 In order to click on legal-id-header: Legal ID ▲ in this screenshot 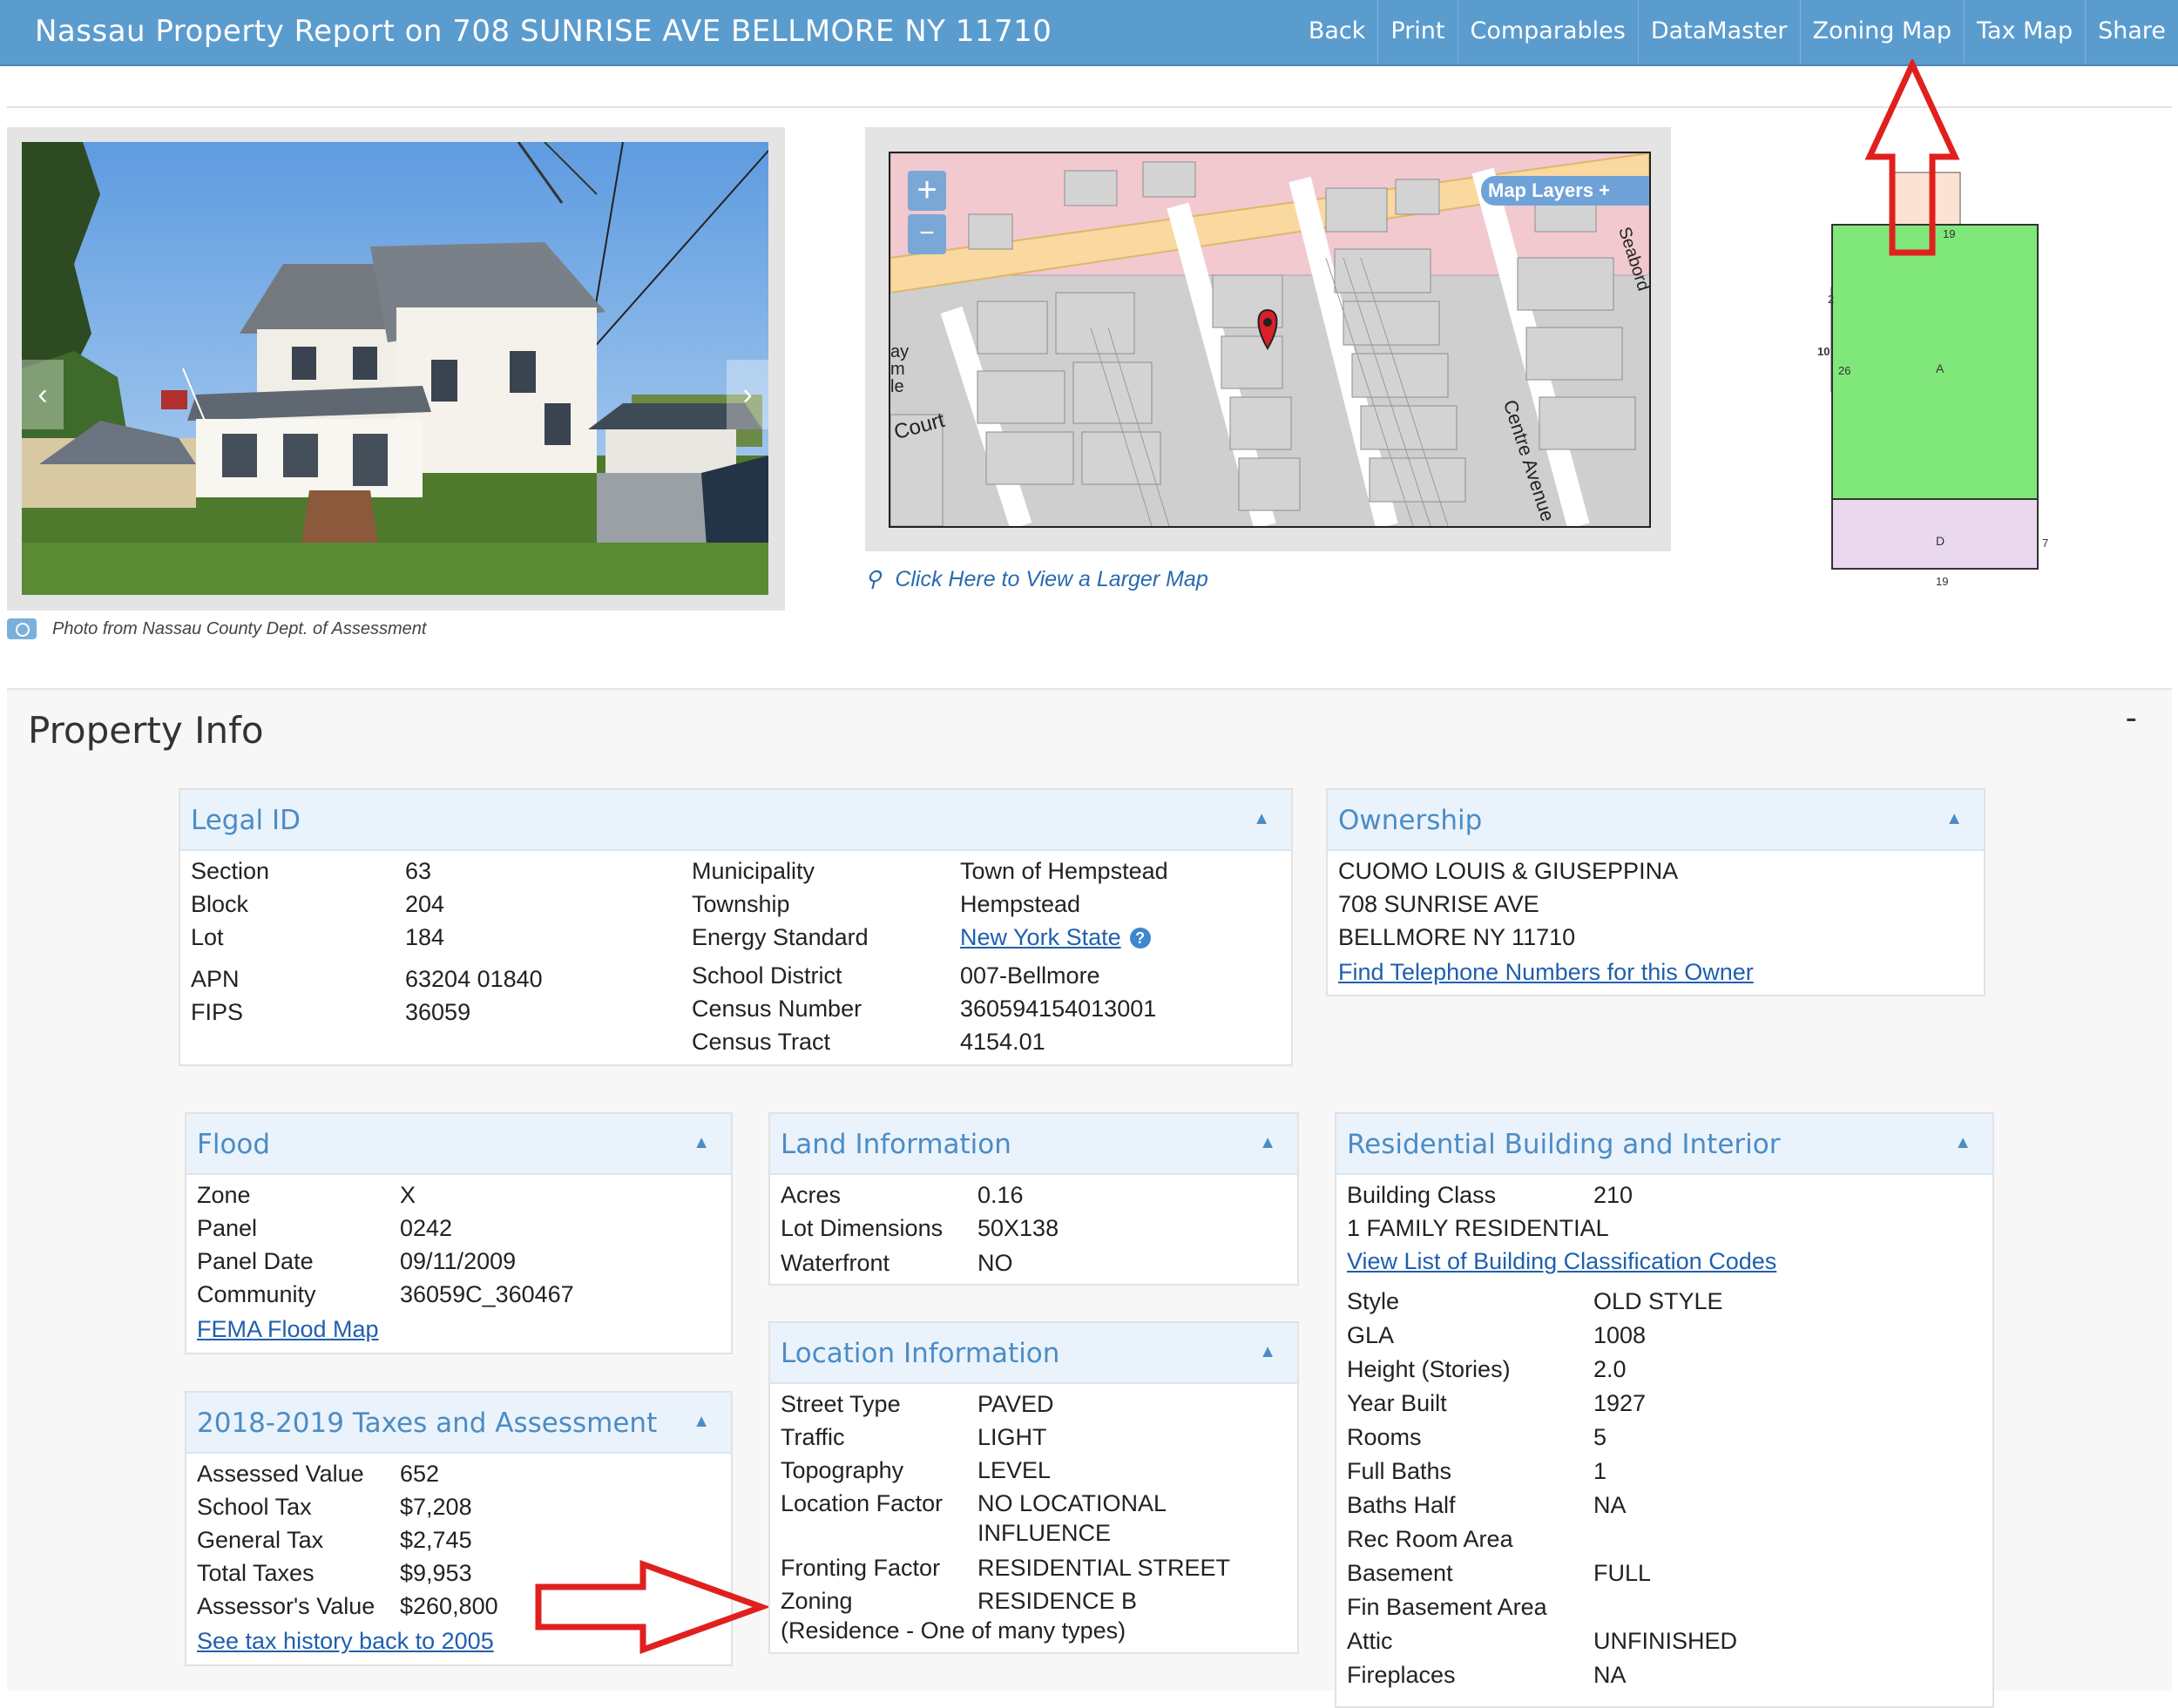, I will do `click(735, 820)`.